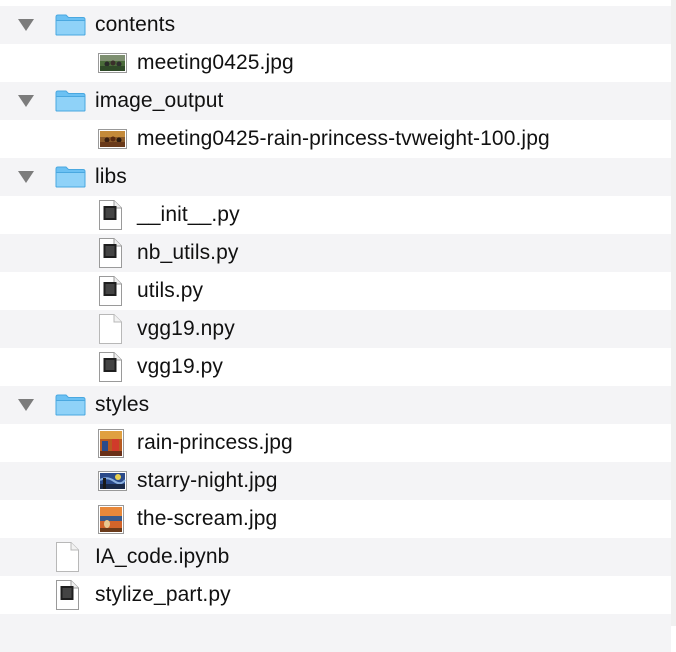  I want to click on file-name: styles, so click(122, 404).